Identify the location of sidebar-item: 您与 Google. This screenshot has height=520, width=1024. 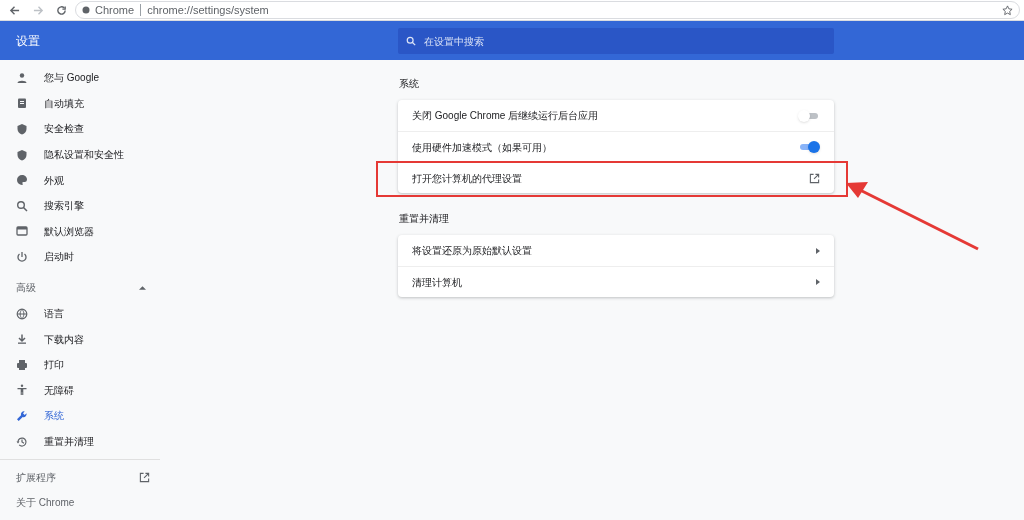
(80, 78).